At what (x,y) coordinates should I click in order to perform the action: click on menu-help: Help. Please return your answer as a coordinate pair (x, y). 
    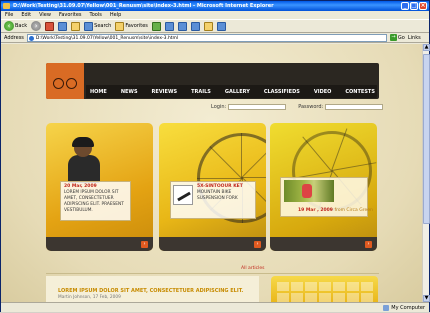
    Looking at the image, I should click on (115, 15).